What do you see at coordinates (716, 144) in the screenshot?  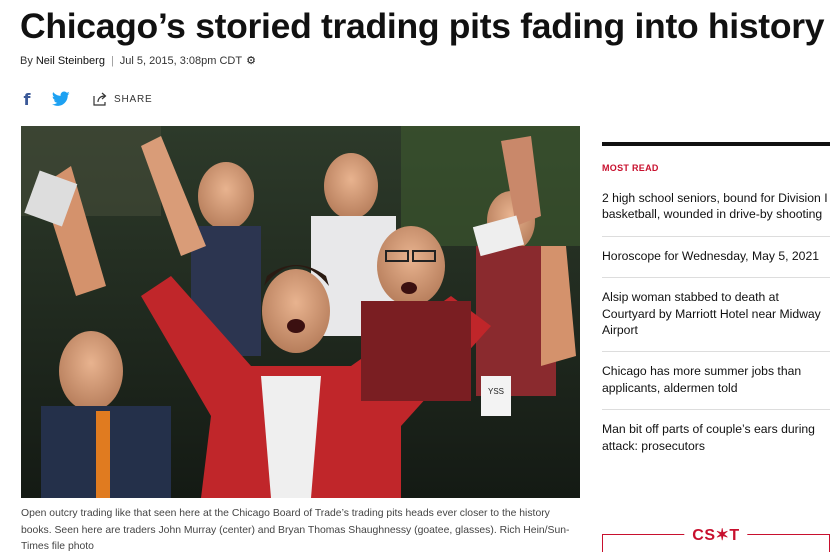 I see `sidebar-top-rule` at bounding box center [716, 144].